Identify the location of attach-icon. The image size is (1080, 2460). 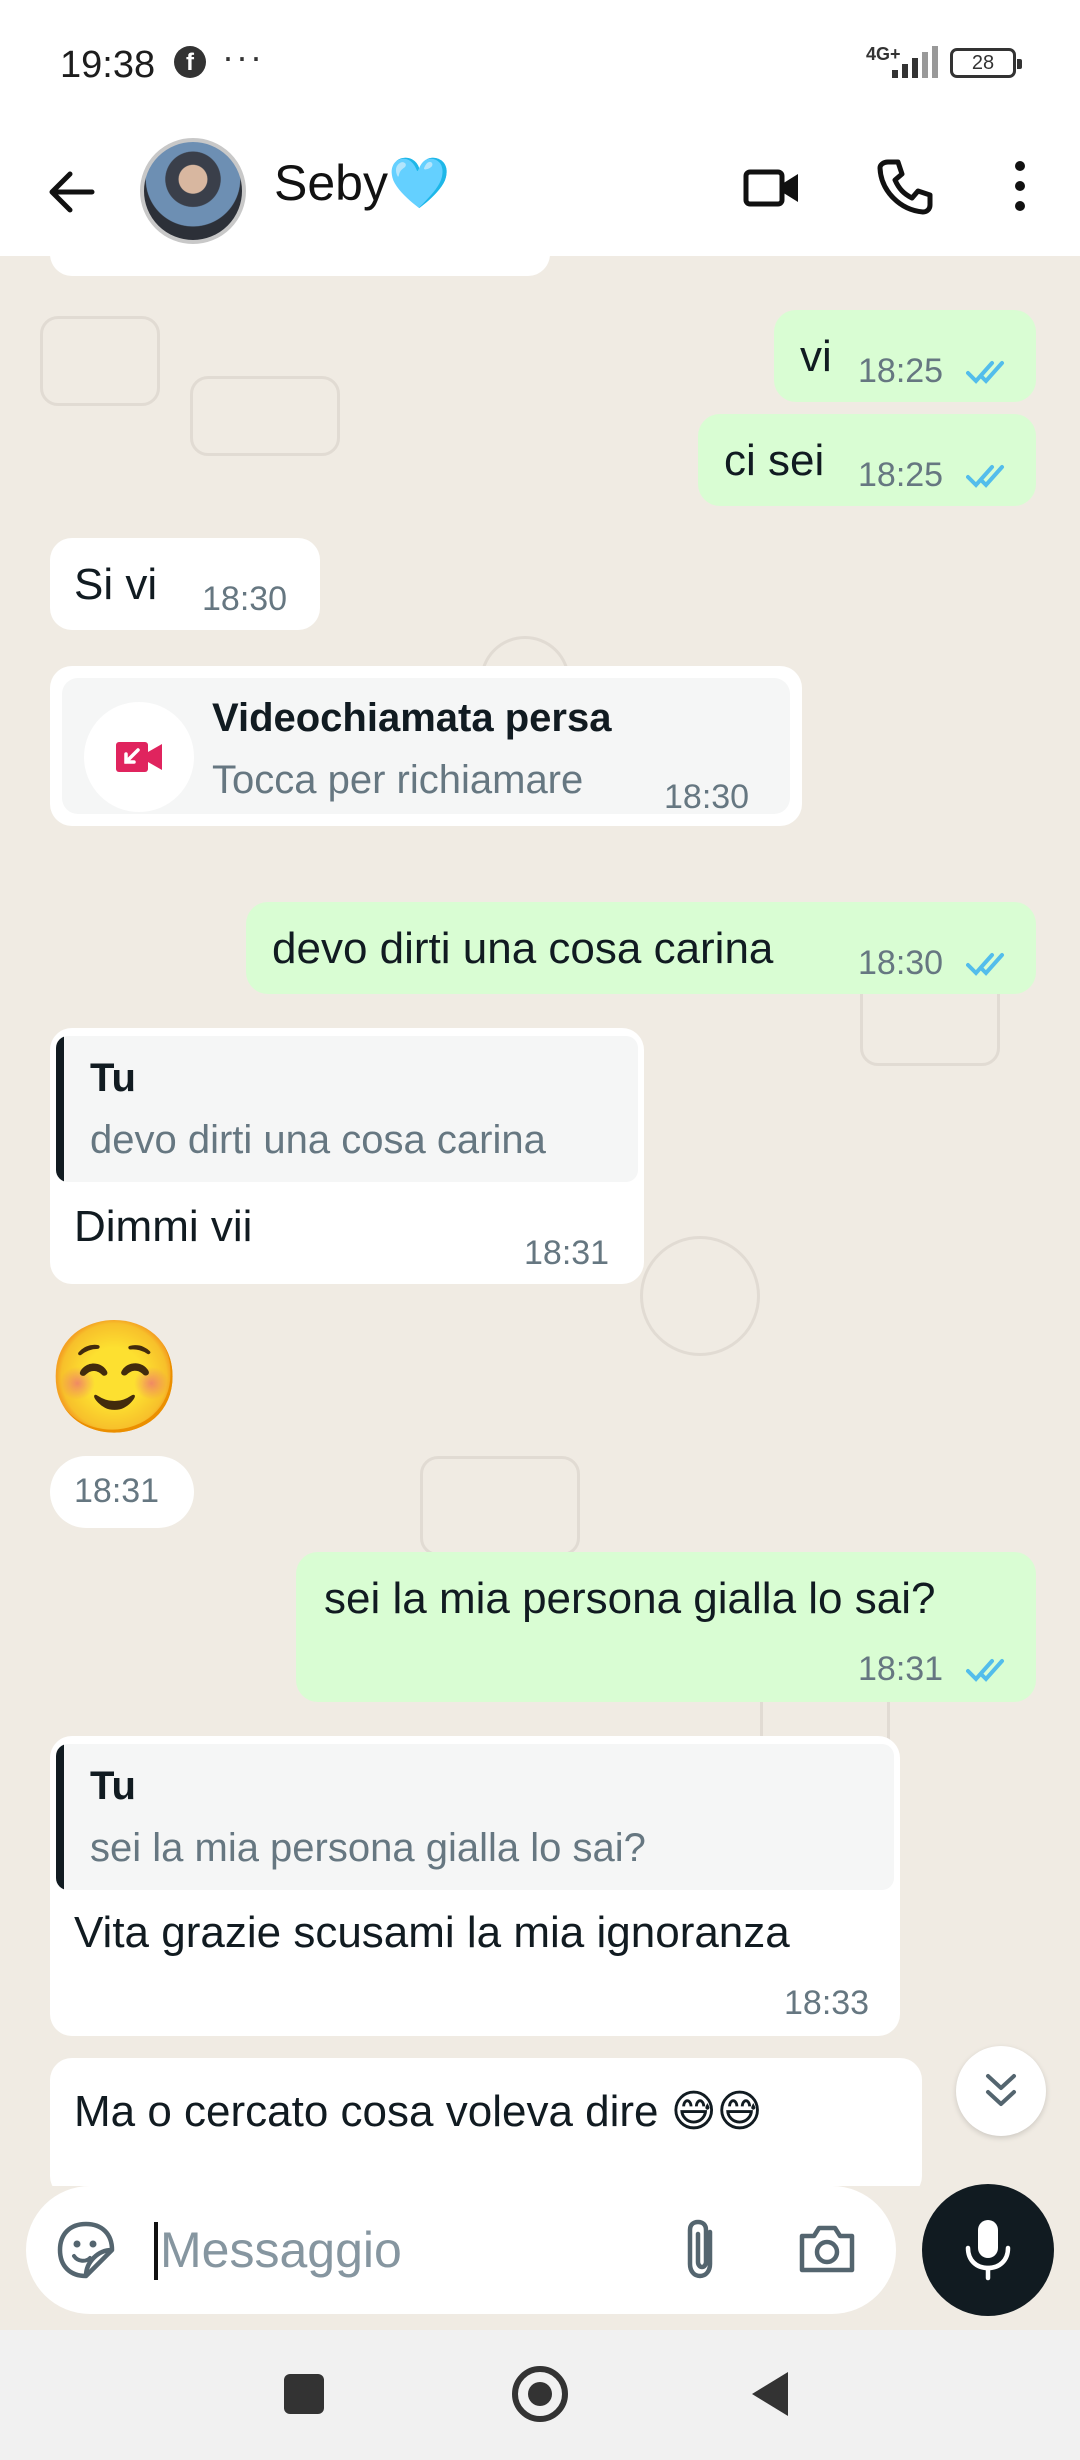
(704, 2249).